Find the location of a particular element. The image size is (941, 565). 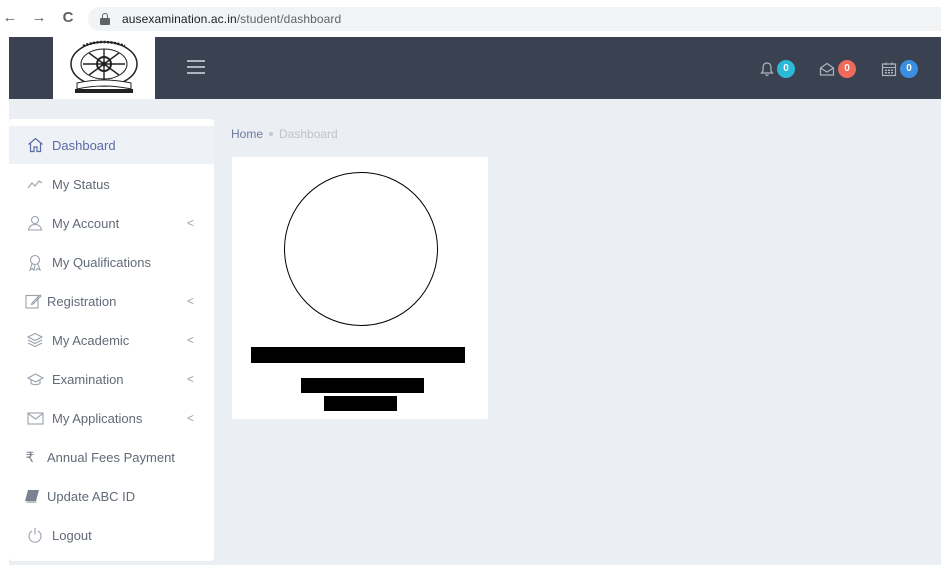

graduation-cap-icon is located at coordinates (35, 379).